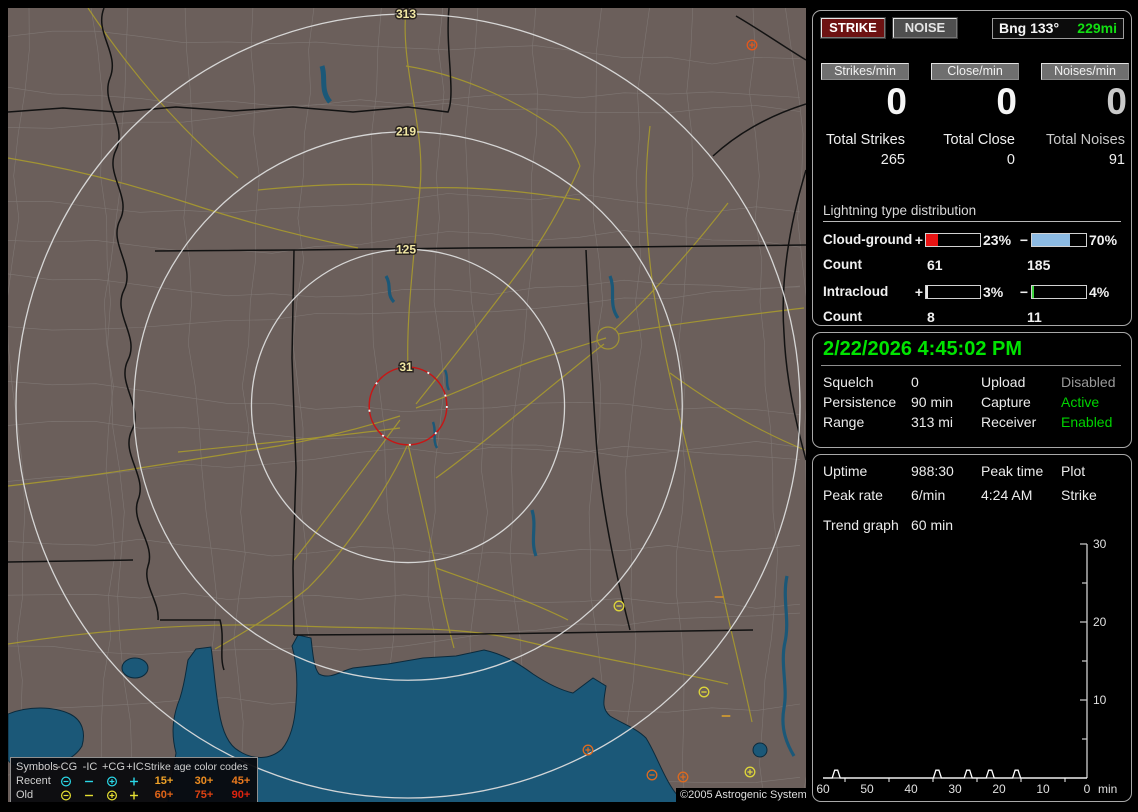  Describe the element at coordinates (865, 71) in the screenshot. I see `strikes-per-min-button: Strikes/min` at that location.